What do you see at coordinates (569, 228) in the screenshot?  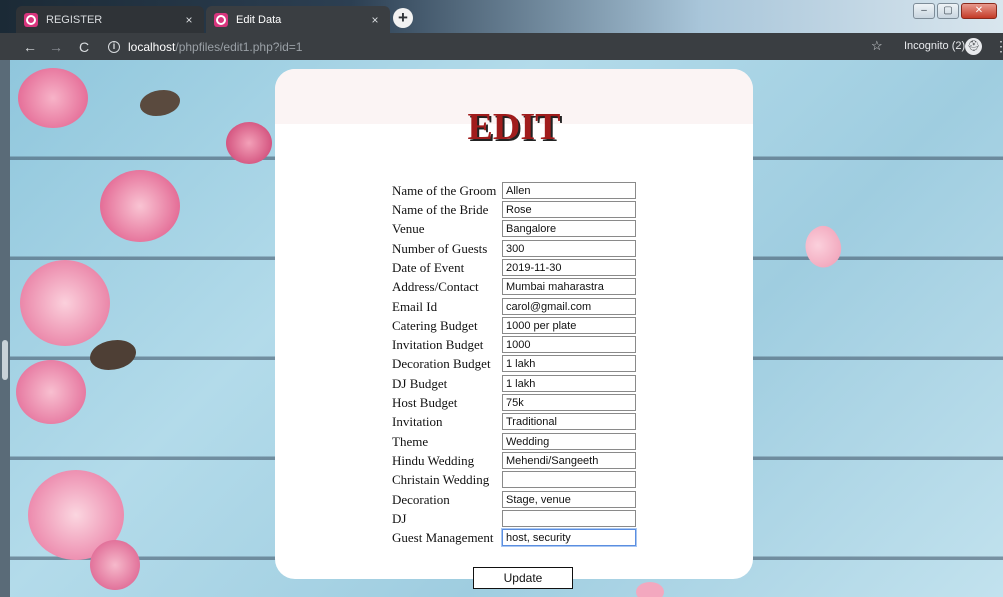 I see `venue-input` at bounding box center [569, 228].